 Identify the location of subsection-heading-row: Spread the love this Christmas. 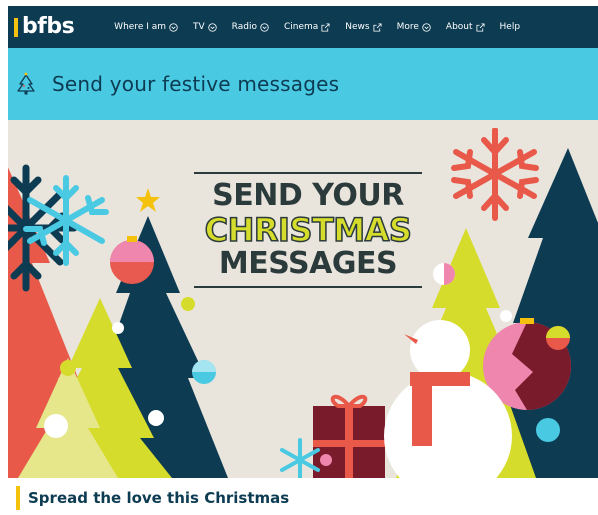
(152, 498).